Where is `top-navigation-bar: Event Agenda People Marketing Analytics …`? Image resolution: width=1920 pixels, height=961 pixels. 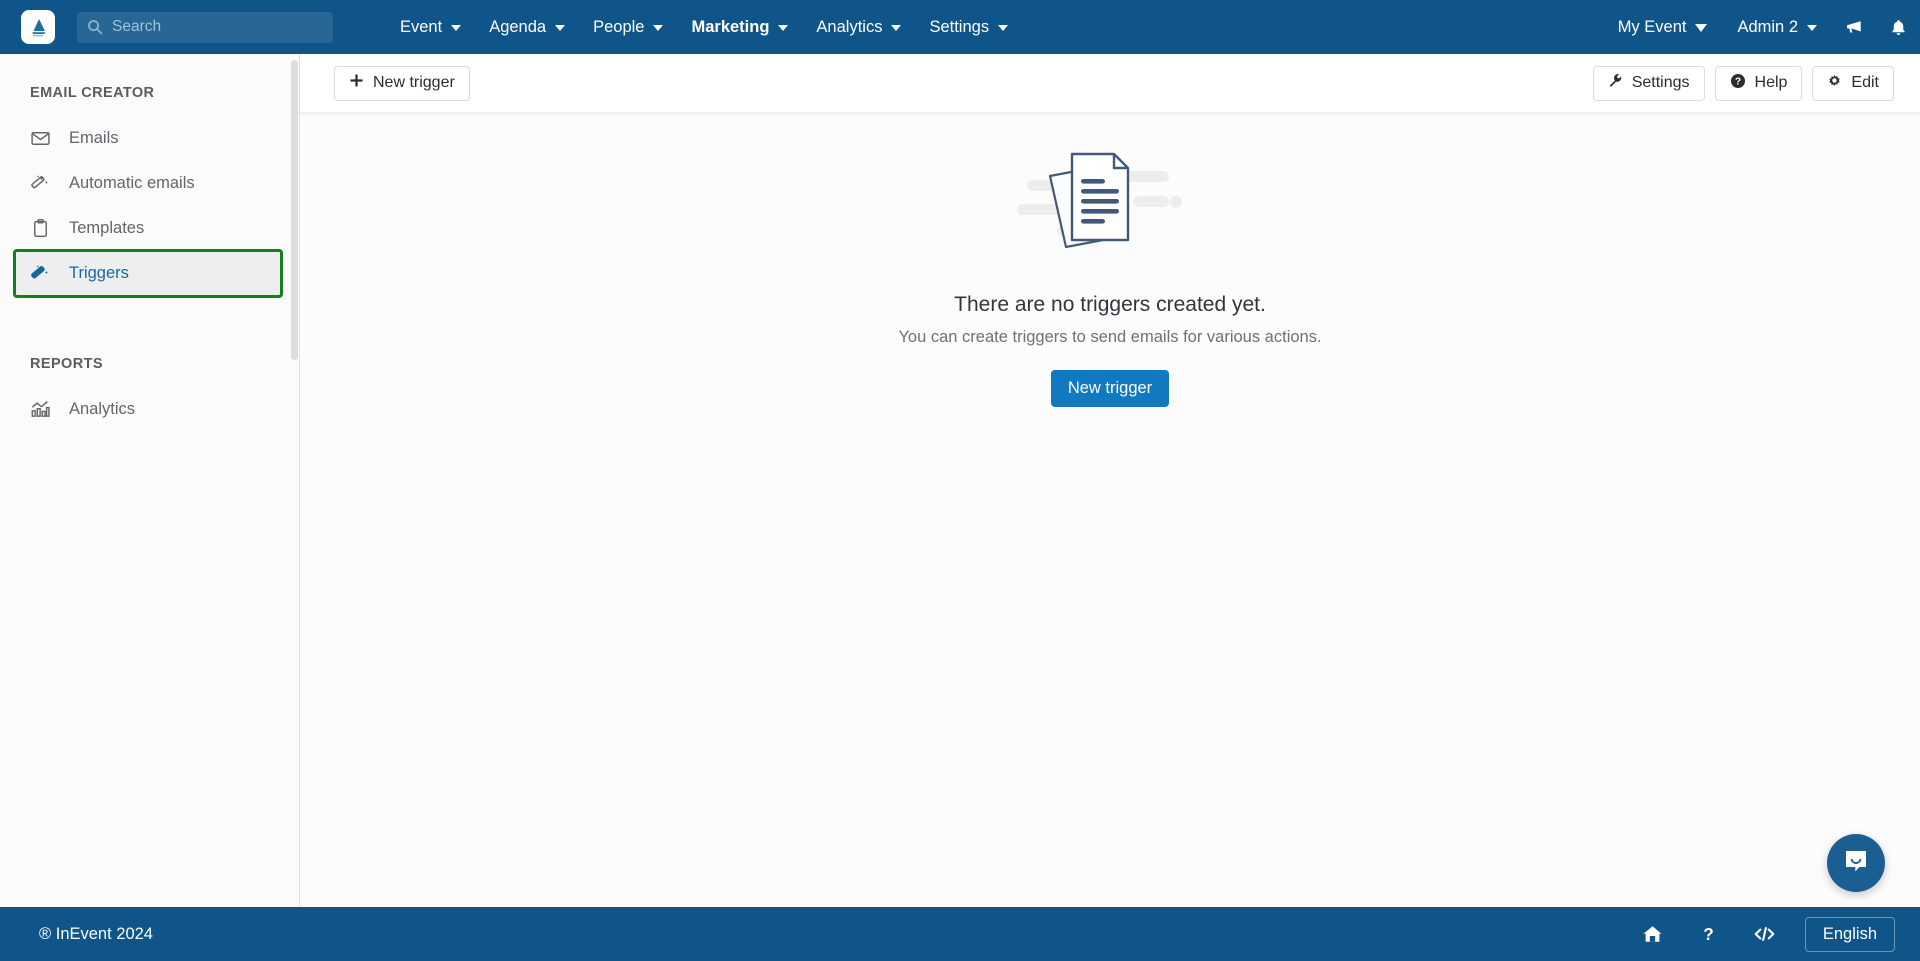 top-navigation-bar: Event Agenda People Marketing Analytics … is located at coordinates (960, 27).